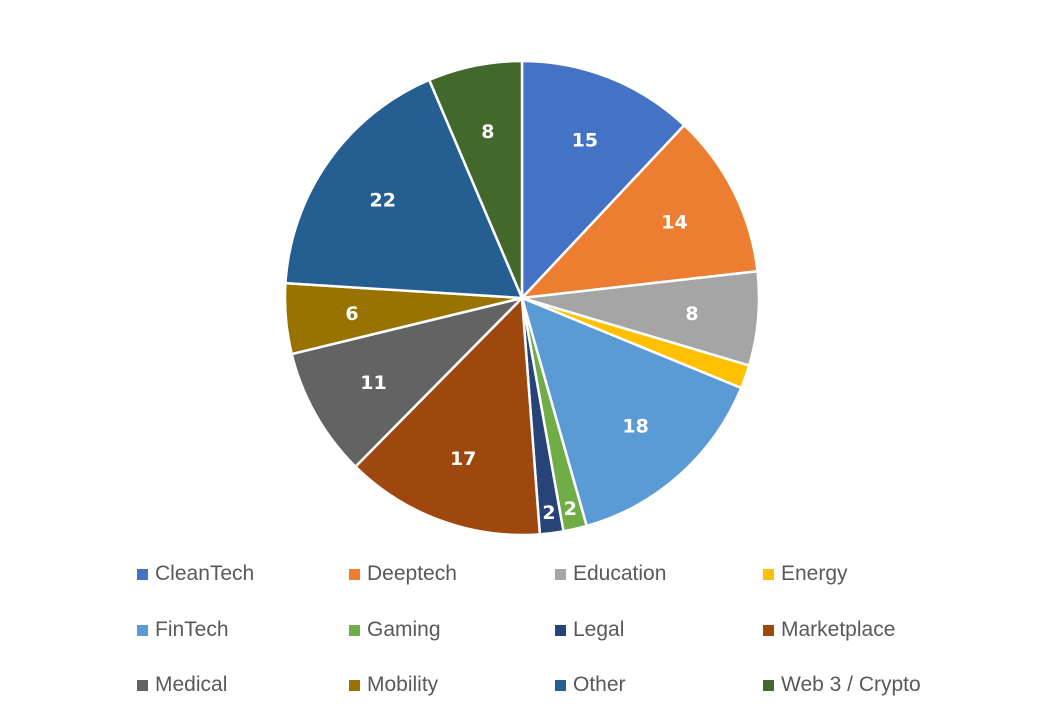 This screenshot has height=728, width=1044. Describe the element at coordinates (351, 314) in the screenshot. I see `data-label-mobility: 6` at that location.